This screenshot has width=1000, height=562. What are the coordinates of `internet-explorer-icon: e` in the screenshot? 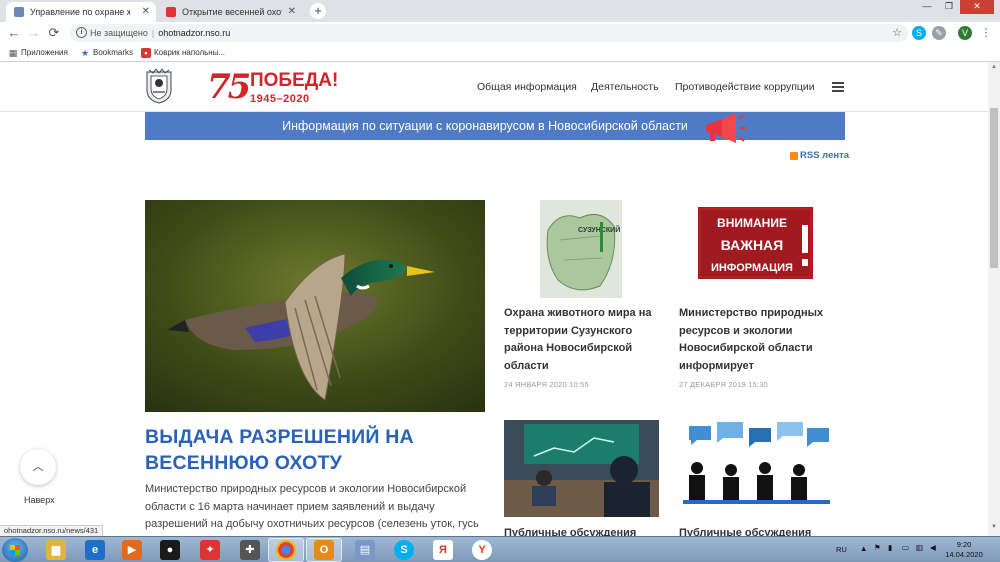 It's located at (95, 550).